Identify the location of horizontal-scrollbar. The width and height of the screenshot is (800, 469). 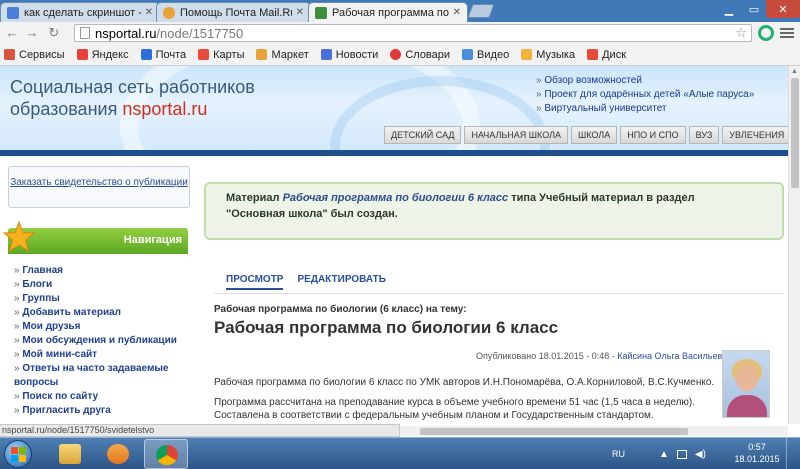
(594, 431).